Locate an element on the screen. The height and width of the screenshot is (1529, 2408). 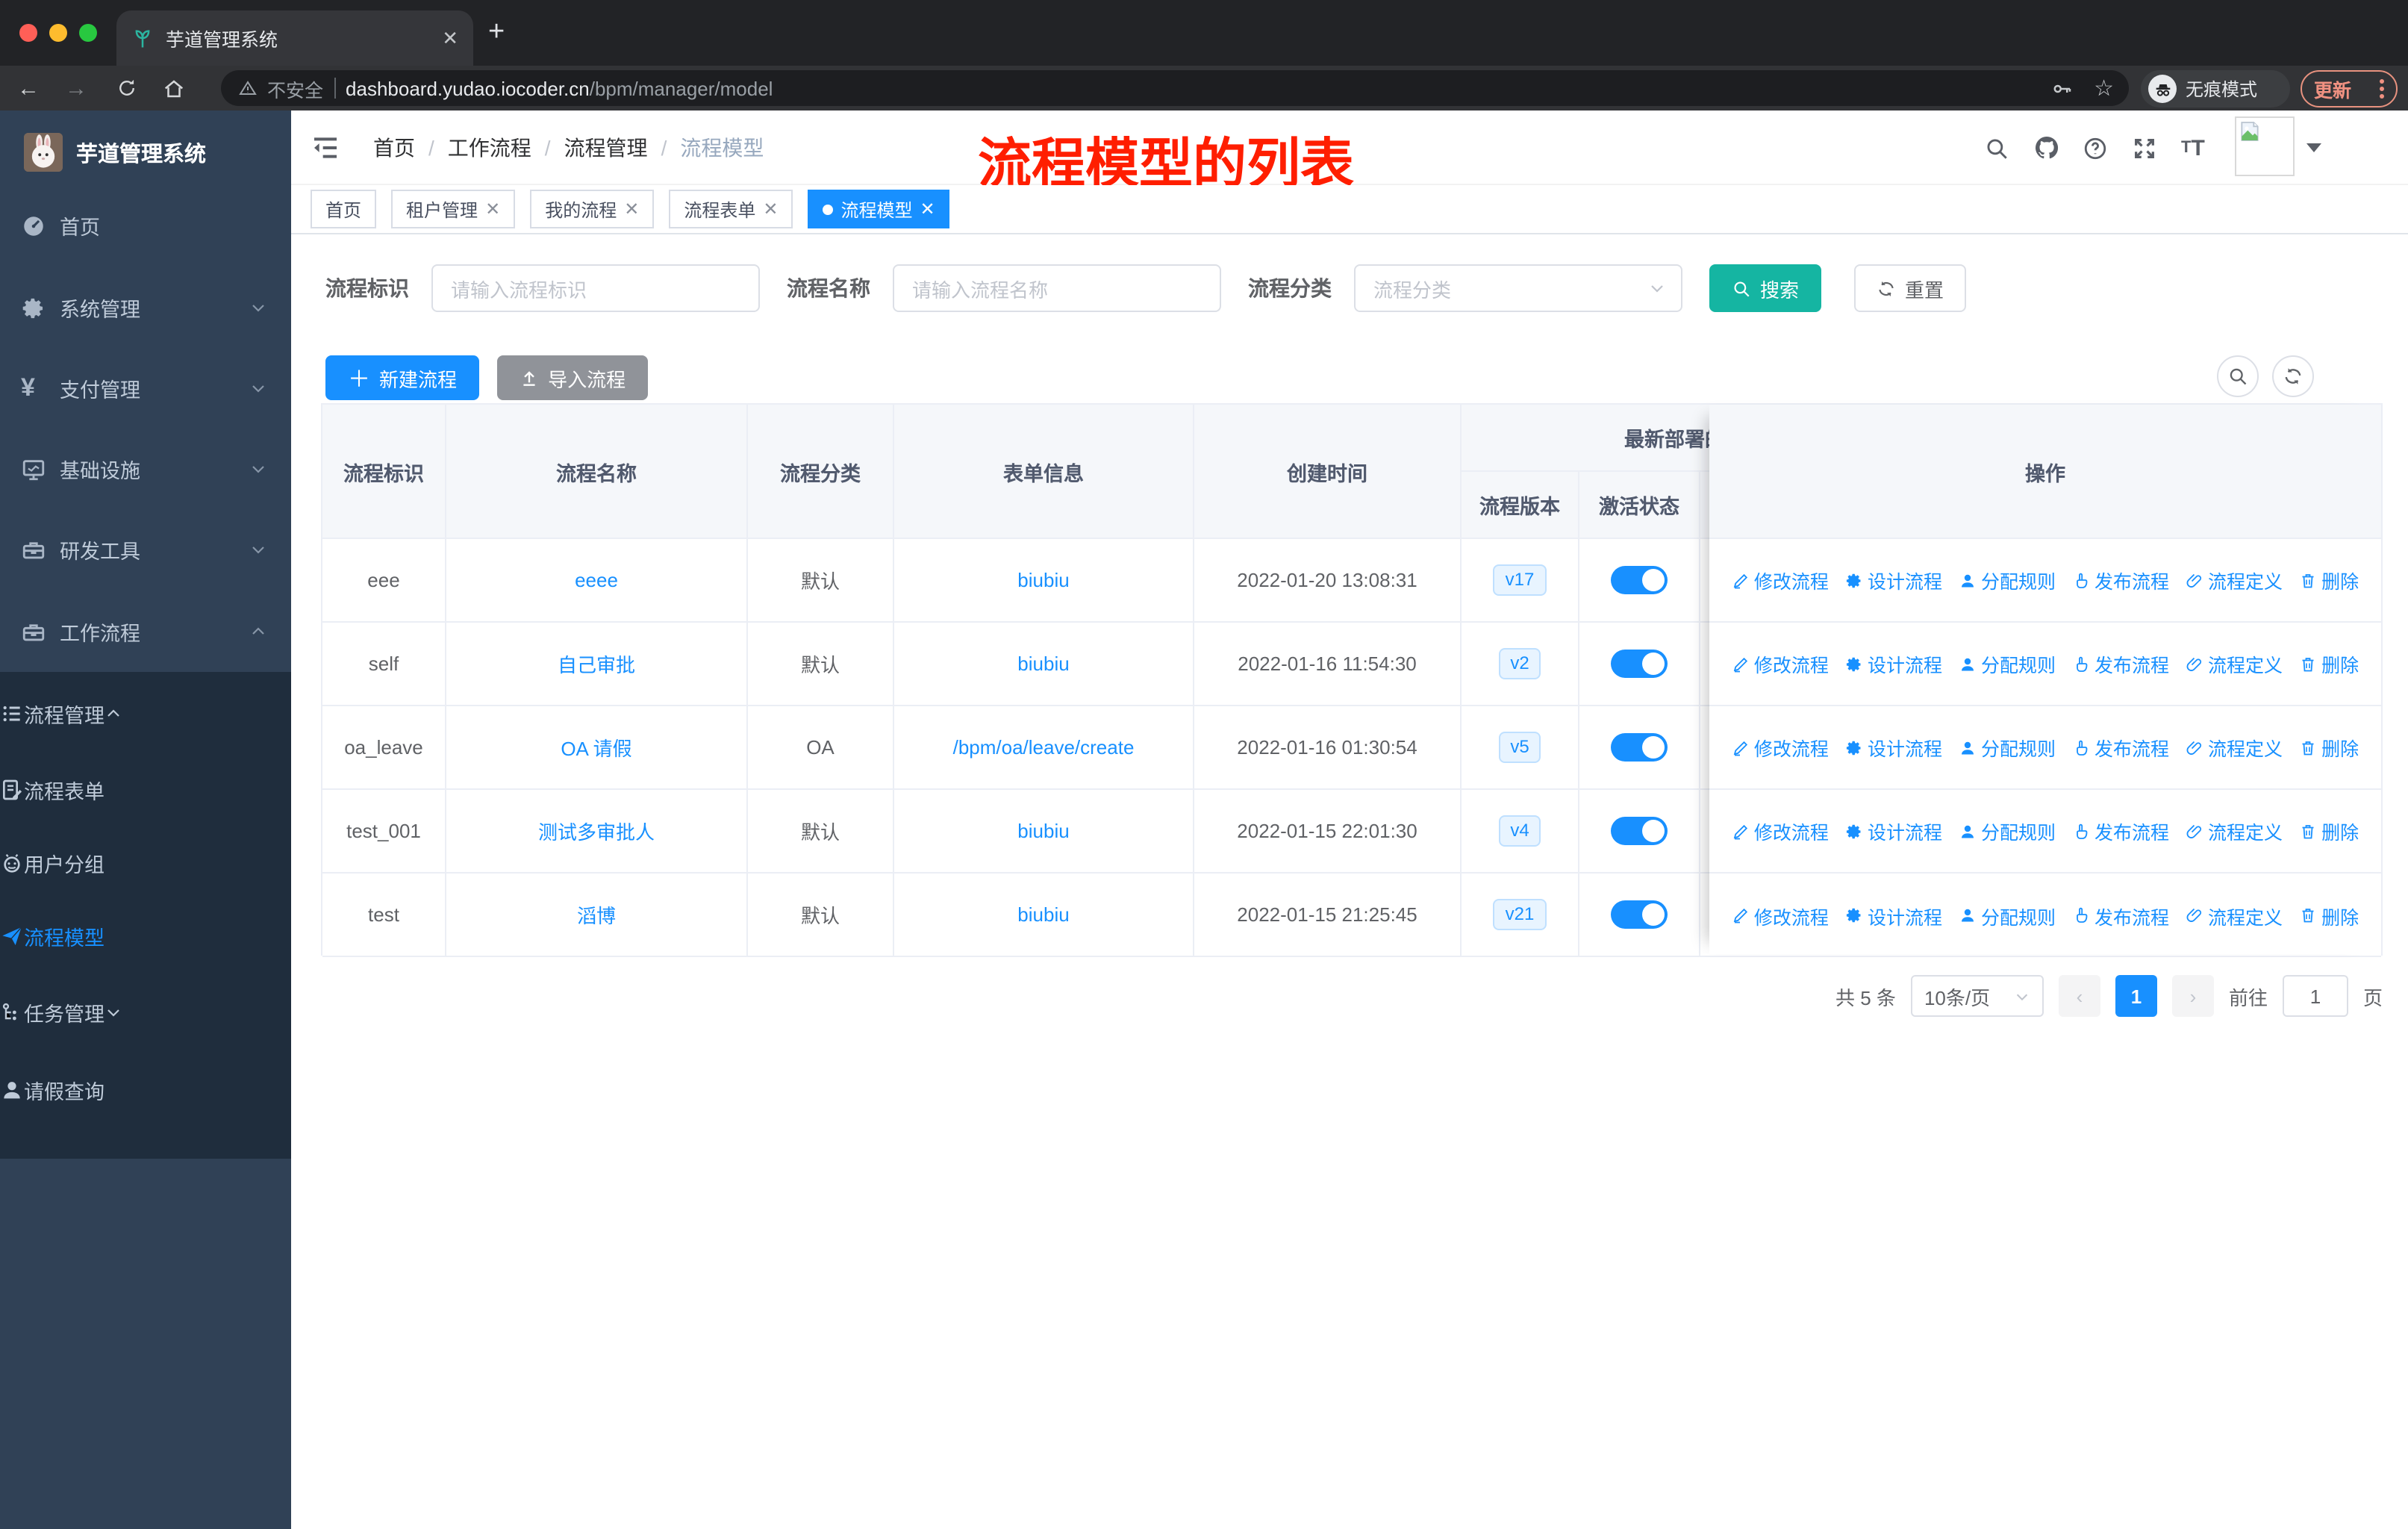
avatar-caret-down-icon is located at coordinates (2313, 147).